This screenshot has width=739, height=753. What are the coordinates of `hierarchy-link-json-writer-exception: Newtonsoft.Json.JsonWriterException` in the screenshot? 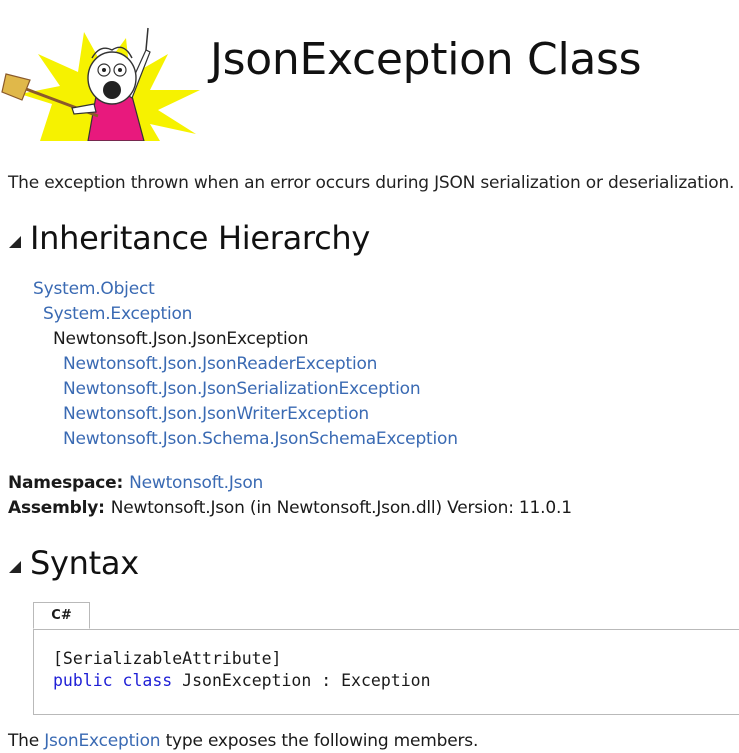 It's located at (216, 414).